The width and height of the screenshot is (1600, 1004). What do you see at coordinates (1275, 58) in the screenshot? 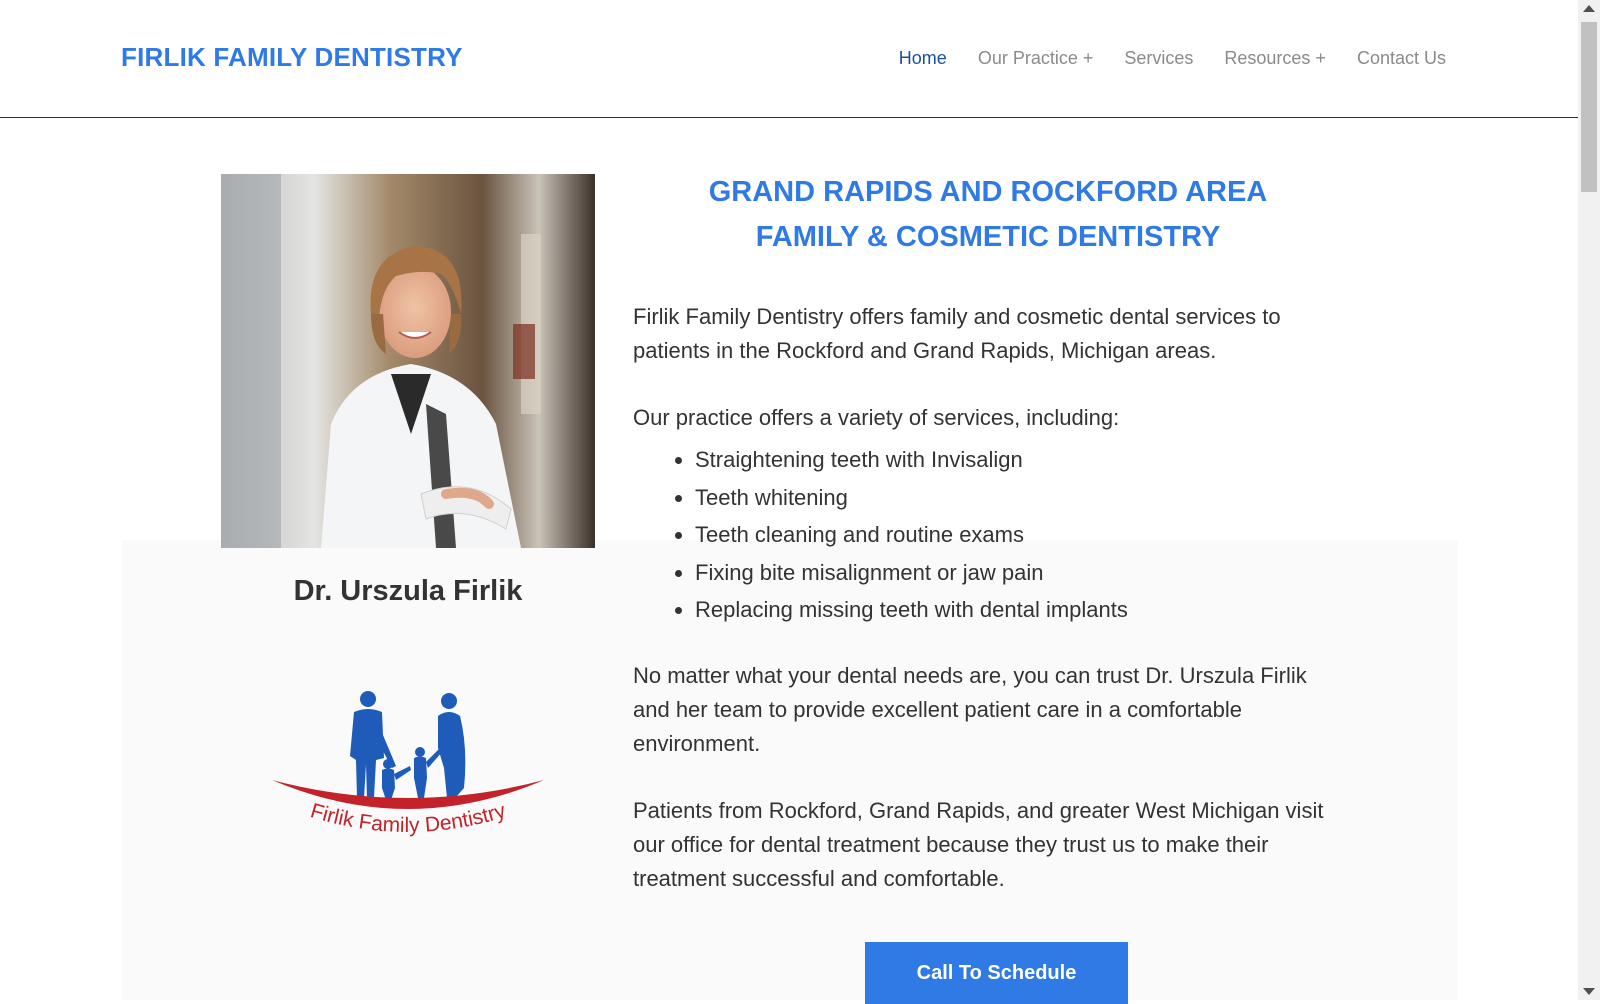
I see `nav-resources: Resources +` at bounding box center [1275, 58].